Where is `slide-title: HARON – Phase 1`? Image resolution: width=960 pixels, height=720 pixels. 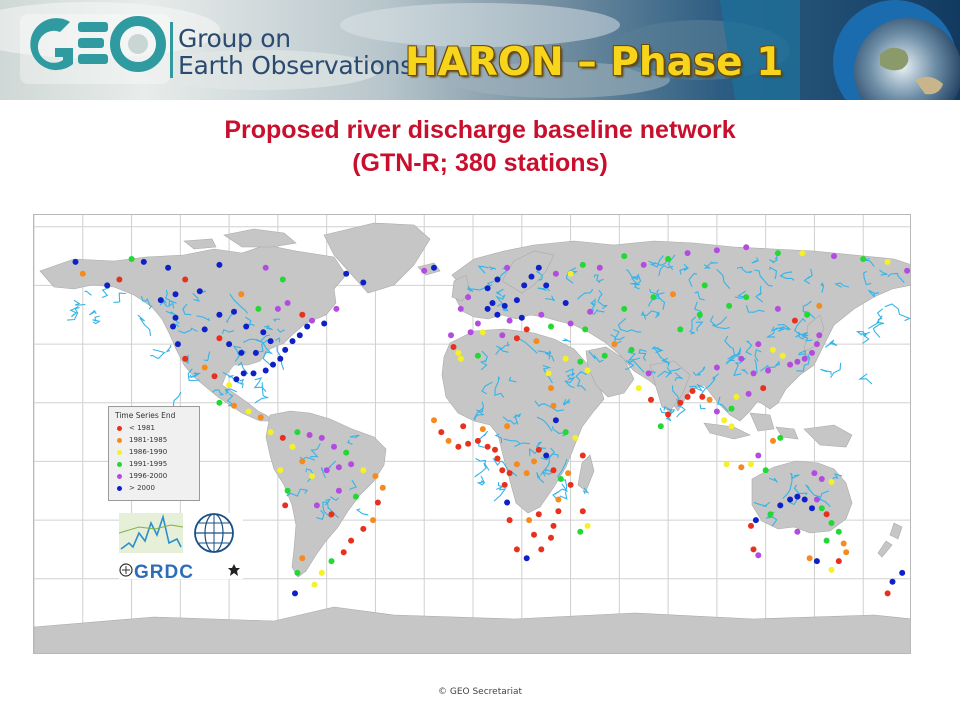
slide-title: HARON – Phase 1 is located at coordinates (594, 62).